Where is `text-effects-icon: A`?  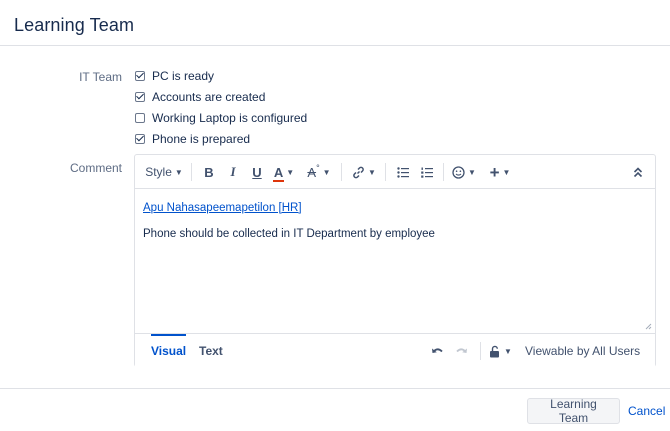
text-effects-icon: A is located at coordinates (312, 172).